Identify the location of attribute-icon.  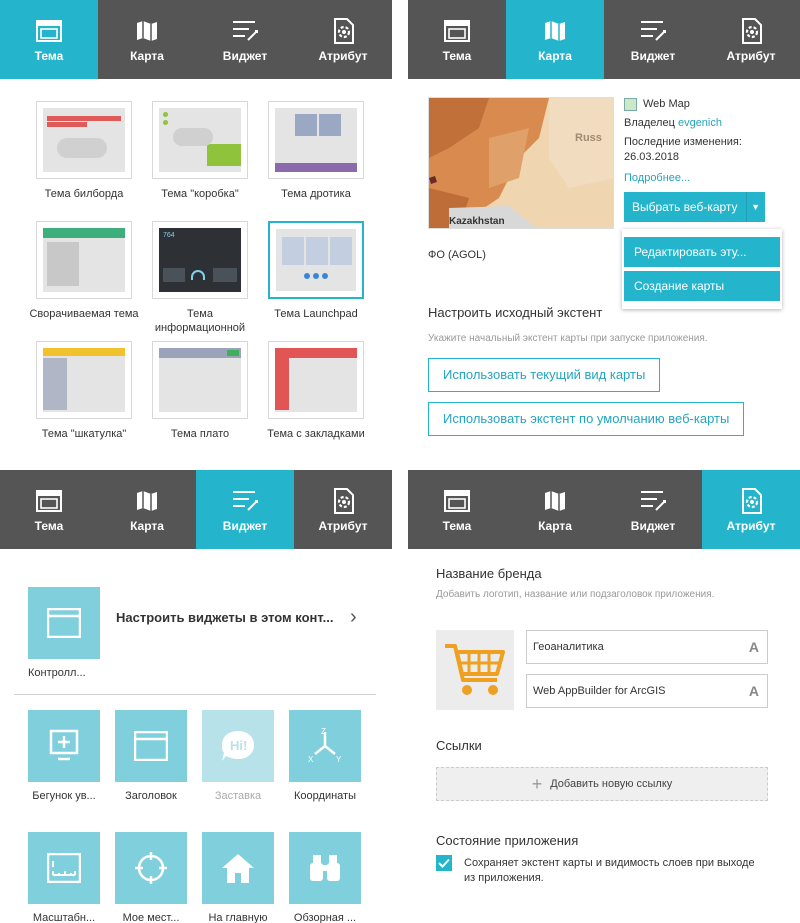
(343, 501).